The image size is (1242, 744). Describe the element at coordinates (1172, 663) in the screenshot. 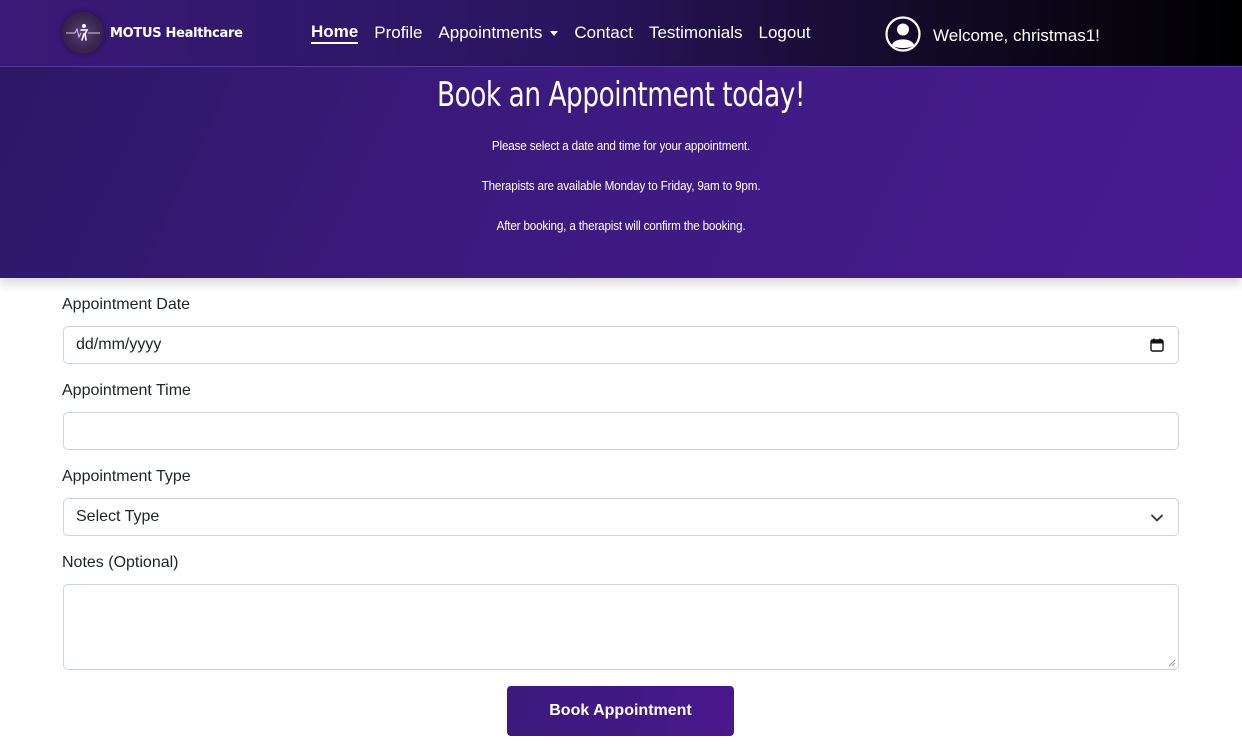

I see `resize-handle-icon` at that location.